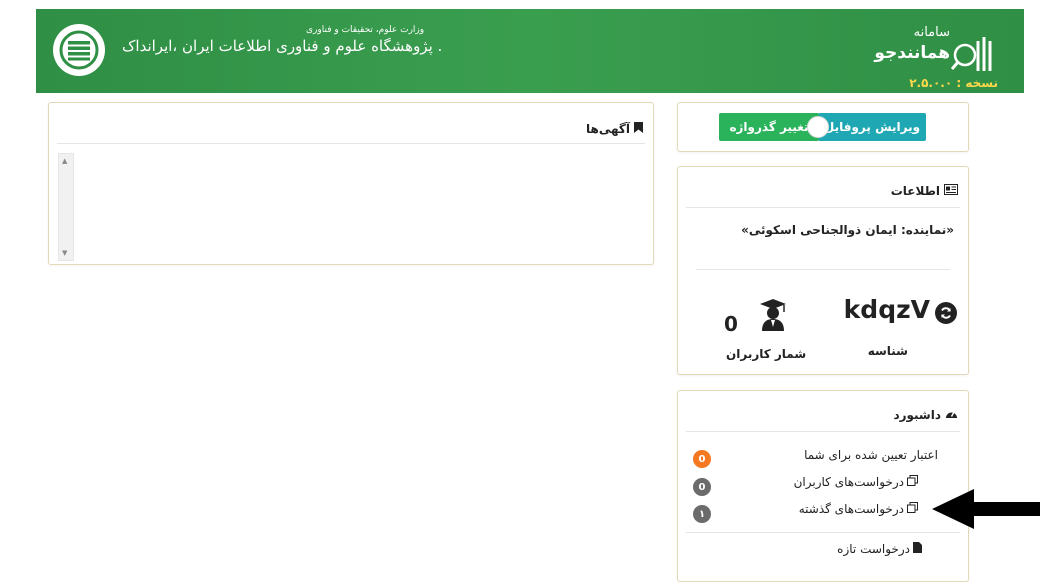  What do you see at coordinates (351, 143) in the screenshot?
I see `ads-divider` at bounding box center [351, 143].